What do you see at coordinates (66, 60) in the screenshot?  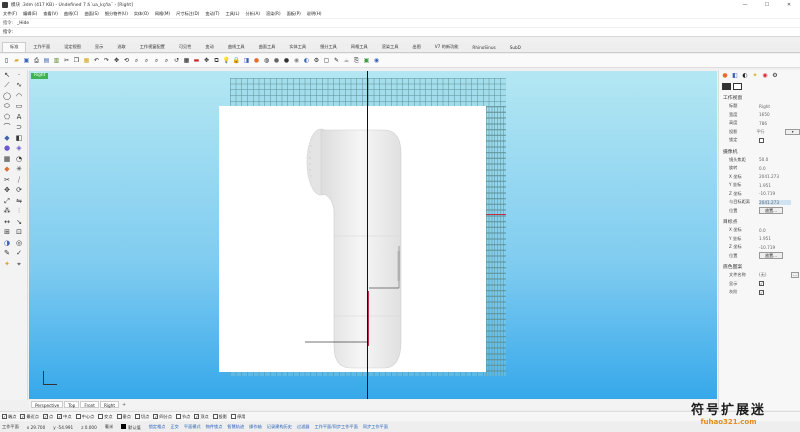 I see `cut-icon: ✂` at bounding box center [66, 60].